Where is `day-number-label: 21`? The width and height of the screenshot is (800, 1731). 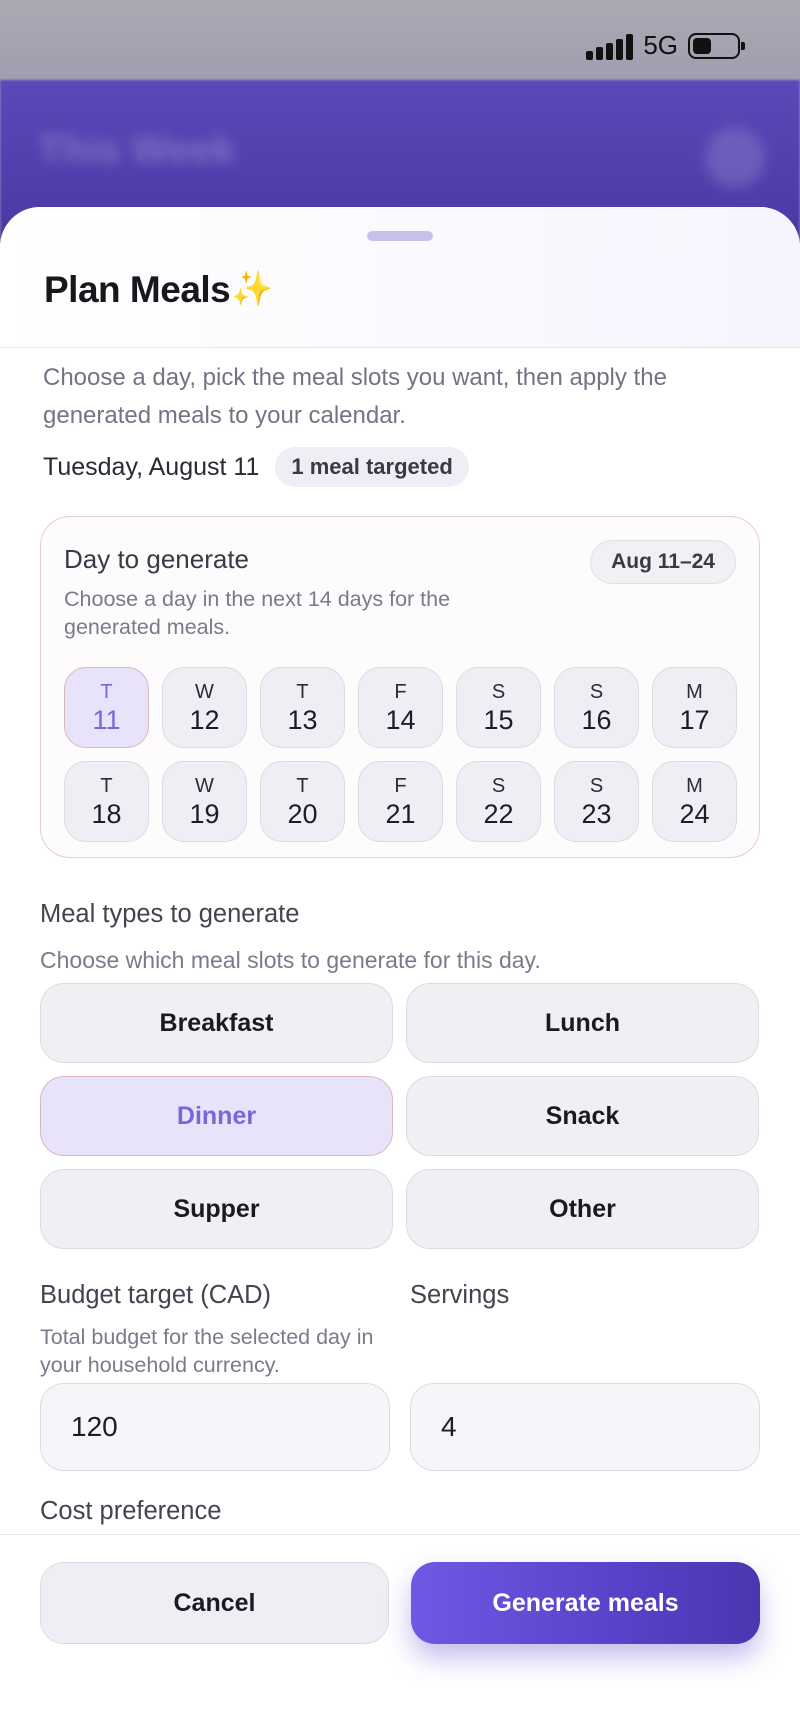
day-number-label: 21 is located at coordinates (400, 813).